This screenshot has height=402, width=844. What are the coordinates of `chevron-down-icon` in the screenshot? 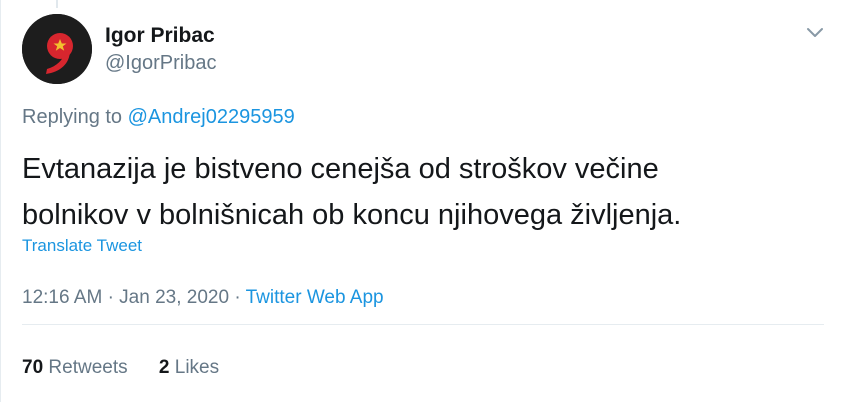 It's located at (815, 32).